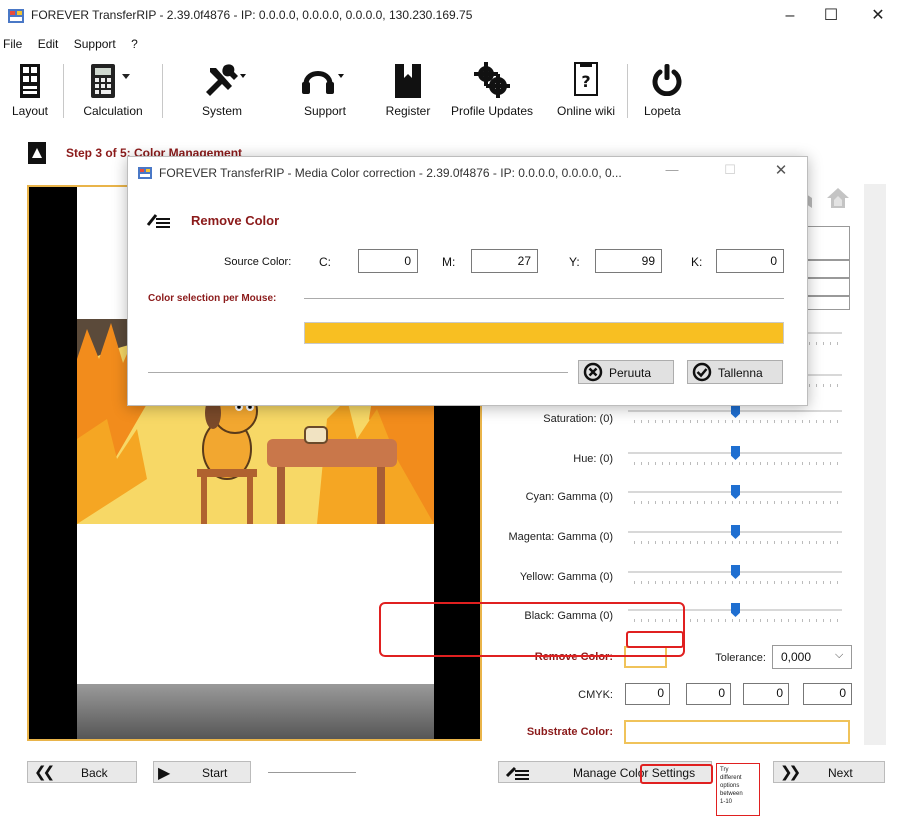 The width and height of the screenshot is (910, 816). I want to click on tolerance-label: Tolerance:, so click(740, 658).